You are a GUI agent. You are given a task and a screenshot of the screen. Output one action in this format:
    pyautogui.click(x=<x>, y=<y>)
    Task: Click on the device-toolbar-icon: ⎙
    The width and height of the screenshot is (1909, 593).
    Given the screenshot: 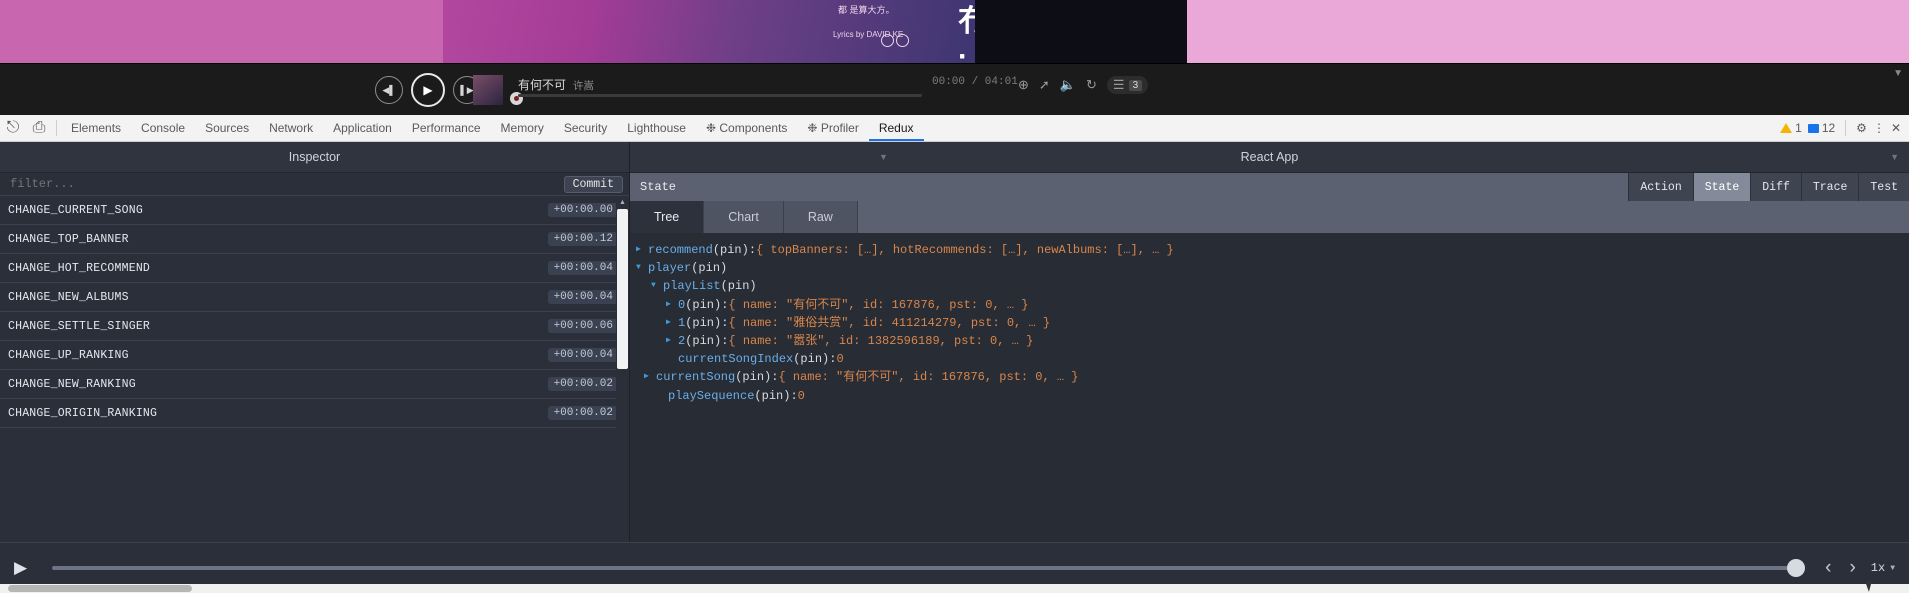 What is the action you would take?
    pyautogui.click(x=39, y=128)
    